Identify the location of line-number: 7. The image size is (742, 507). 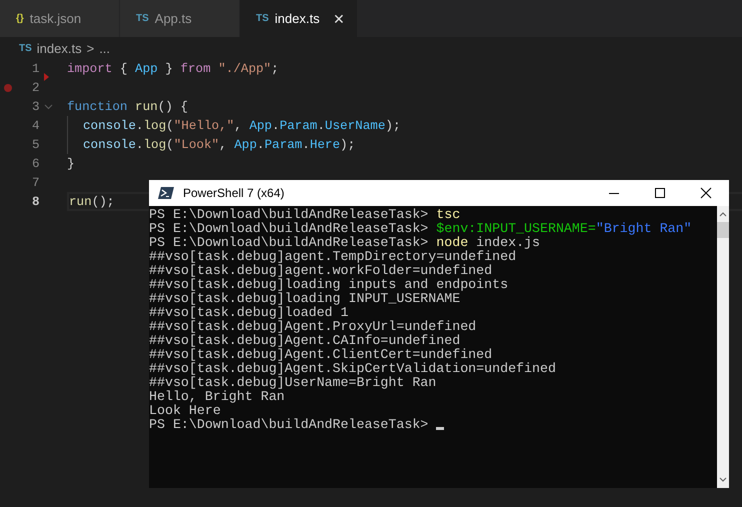
(35, 183).